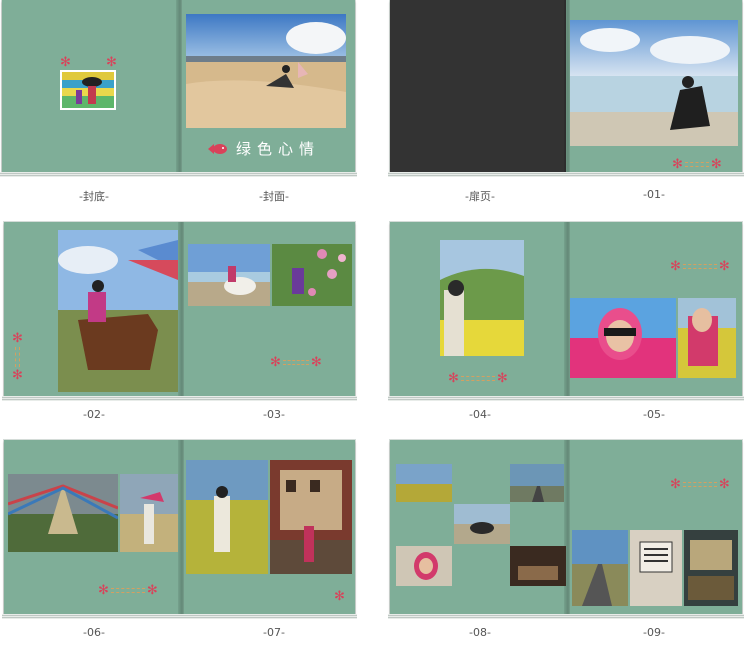 Image resolution: width=745 pixels, height=649 pixels. Describe the element at coordinates (478, 86) in the screenshot. I see `title-page` at that location.